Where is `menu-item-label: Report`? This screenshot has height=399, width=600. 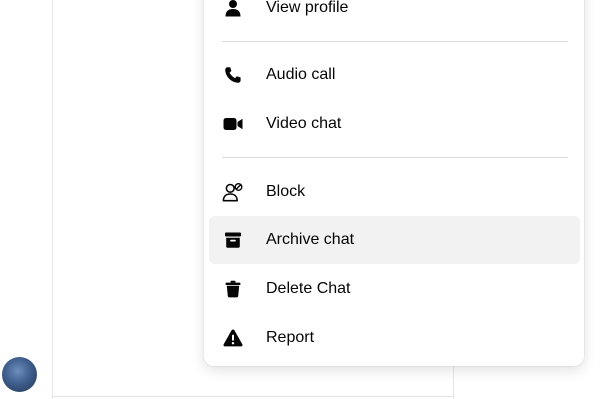
menu-item-label: Report is located at coordinates (290, 337).